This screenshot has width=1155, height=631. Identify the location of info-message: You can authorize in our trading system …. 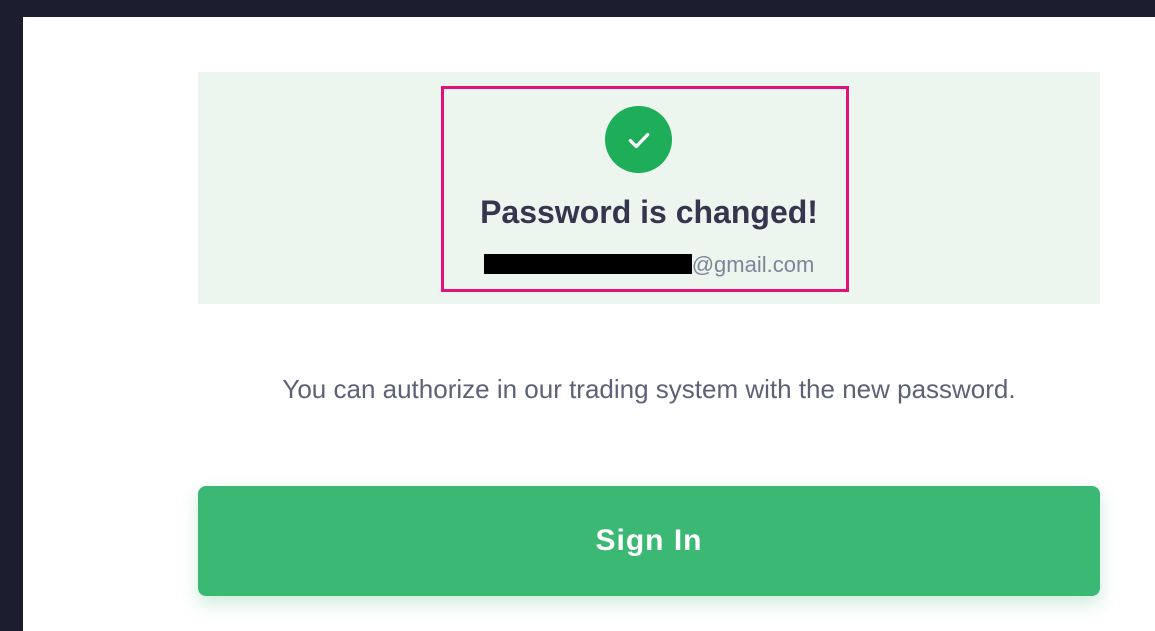
(649, 389).